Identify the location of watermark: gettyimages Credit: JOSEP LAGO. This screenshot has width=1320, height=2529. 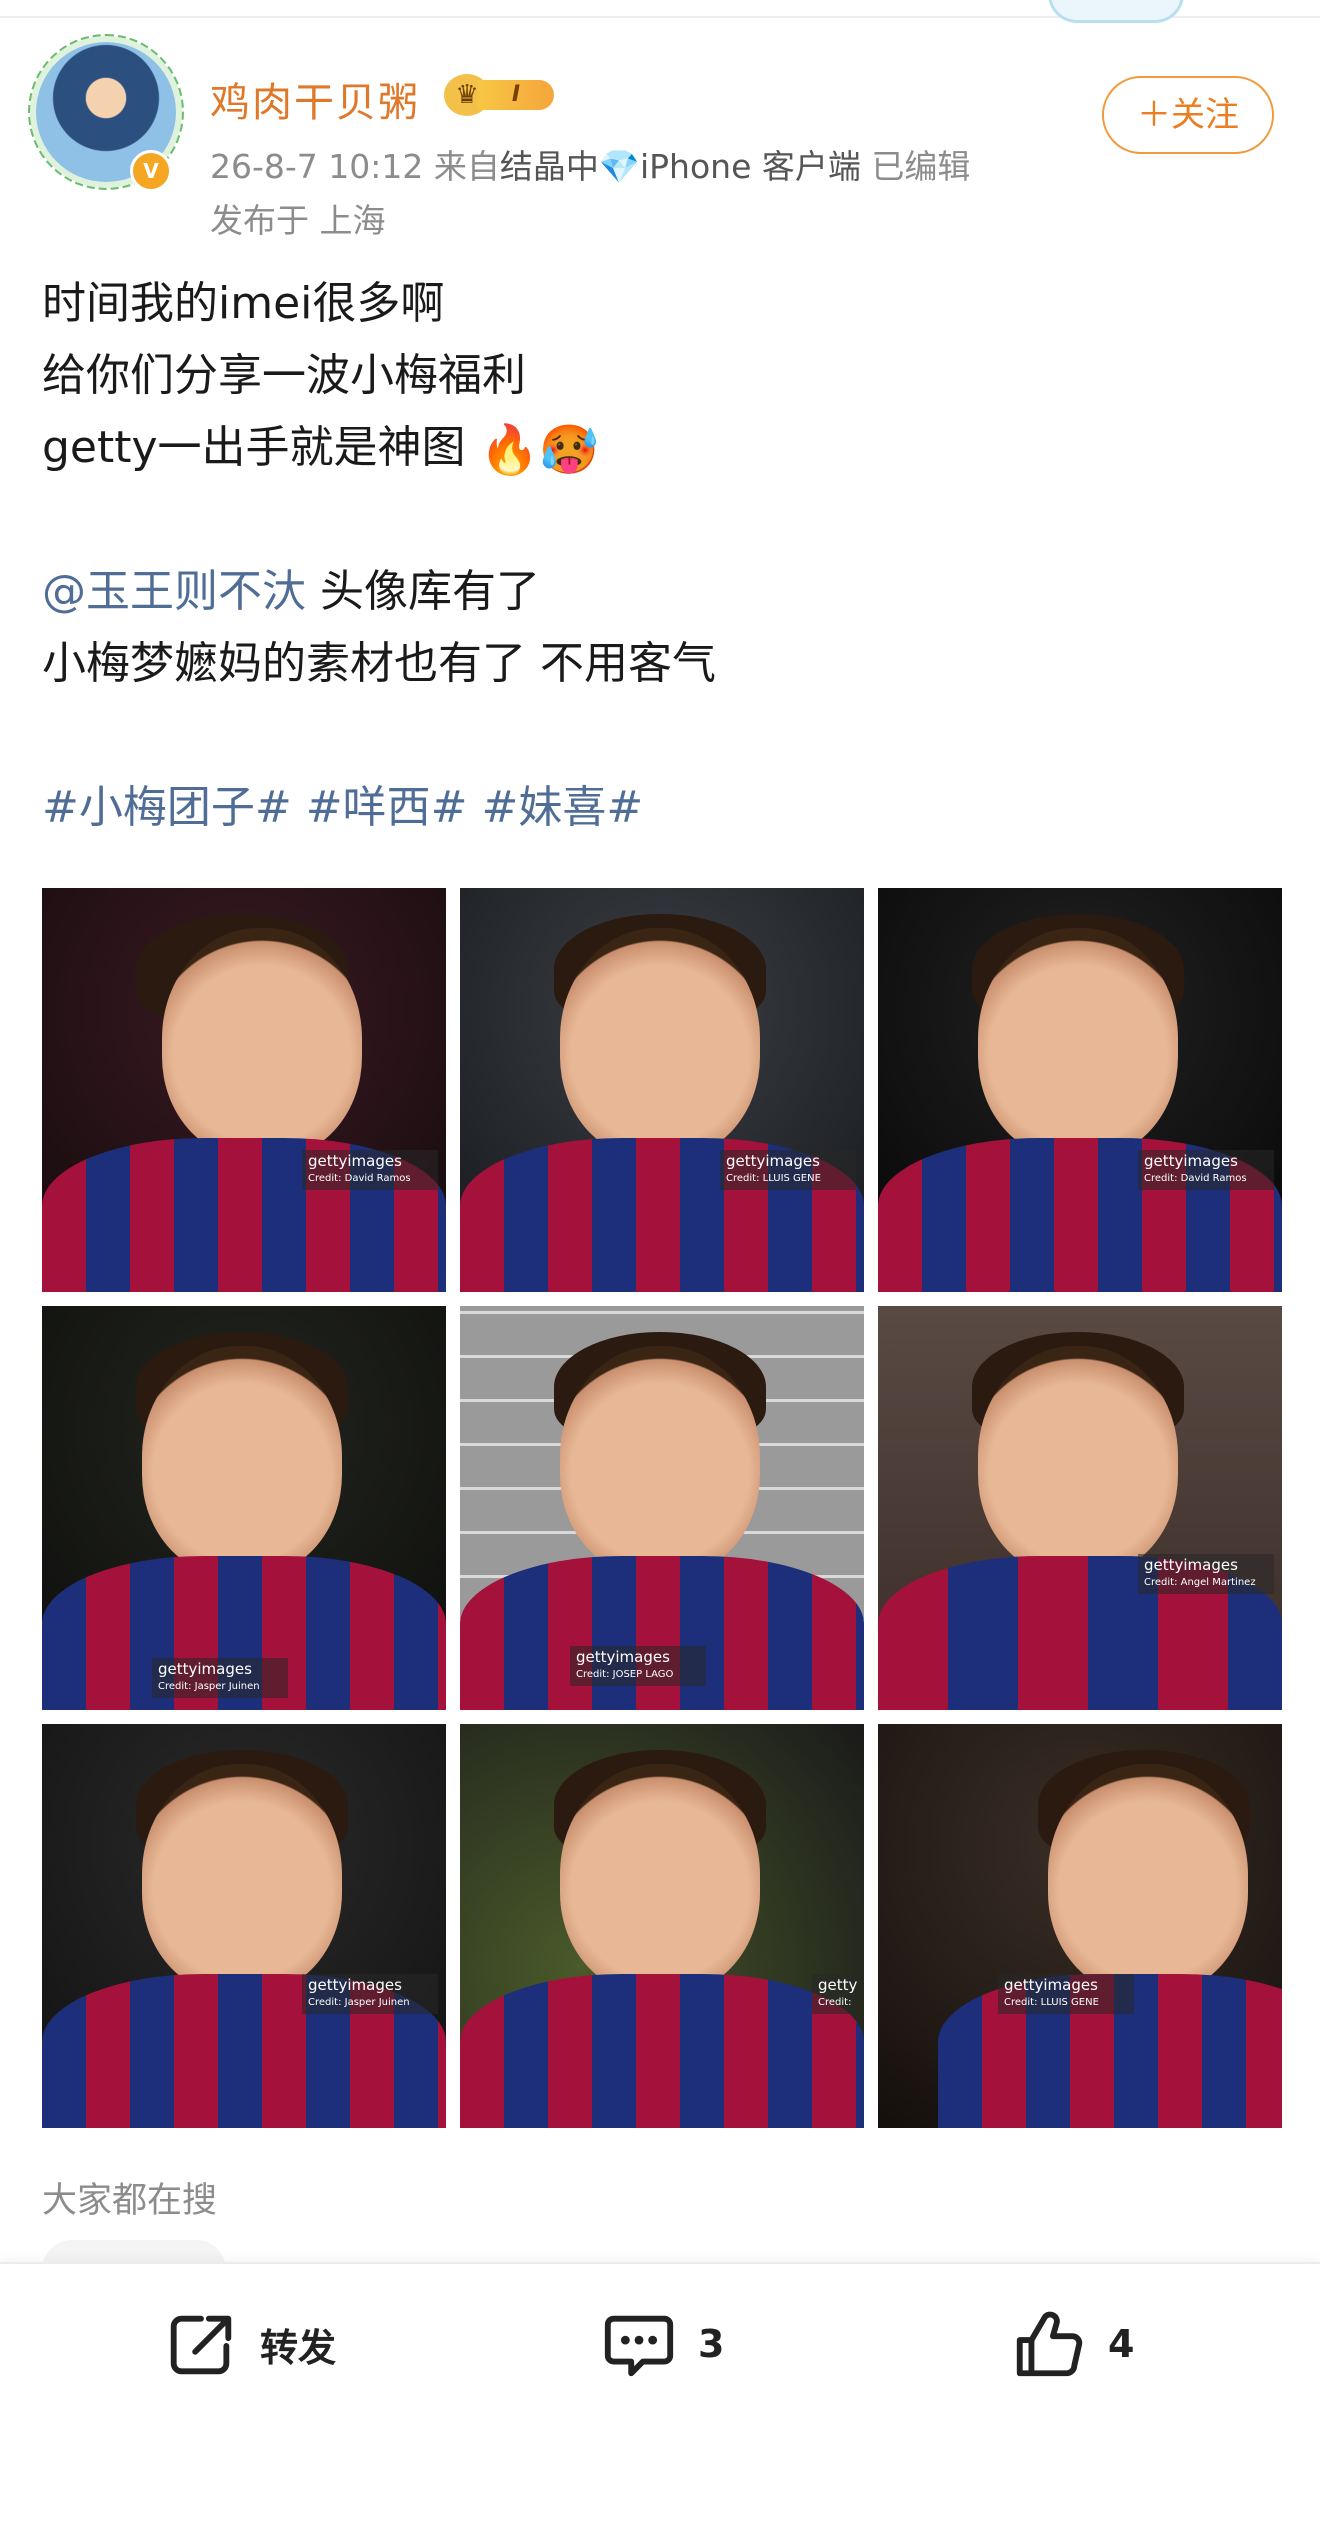
(638, 1666).